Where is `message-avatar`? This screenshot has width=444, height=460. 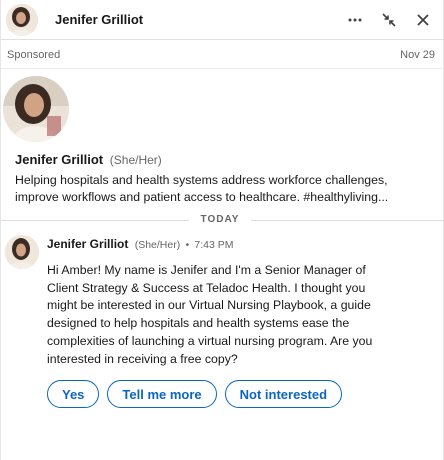
message-avatar is located at coordinates (22, 252).